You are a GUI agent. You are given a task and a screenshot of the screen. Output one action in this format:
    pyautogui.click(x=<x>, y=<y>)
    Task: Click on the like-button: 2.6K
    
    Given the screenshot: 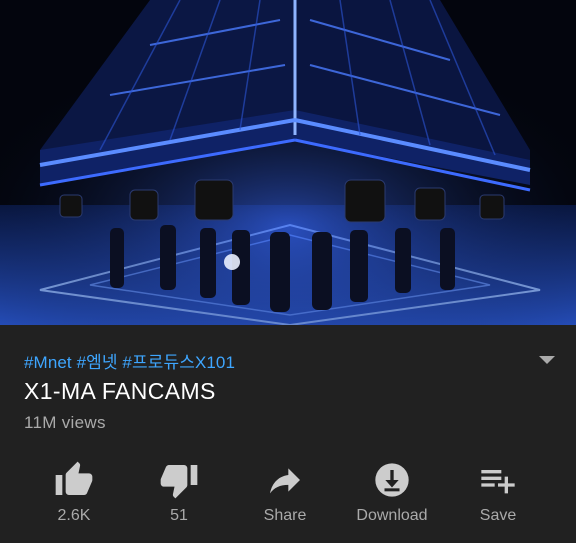 What is the action you would take?
    pyautogui.click(x=74, y=495)
    